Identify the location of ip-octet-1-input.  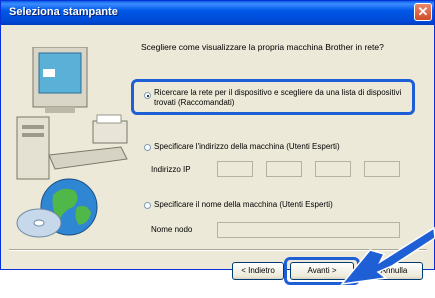
(235, 169).